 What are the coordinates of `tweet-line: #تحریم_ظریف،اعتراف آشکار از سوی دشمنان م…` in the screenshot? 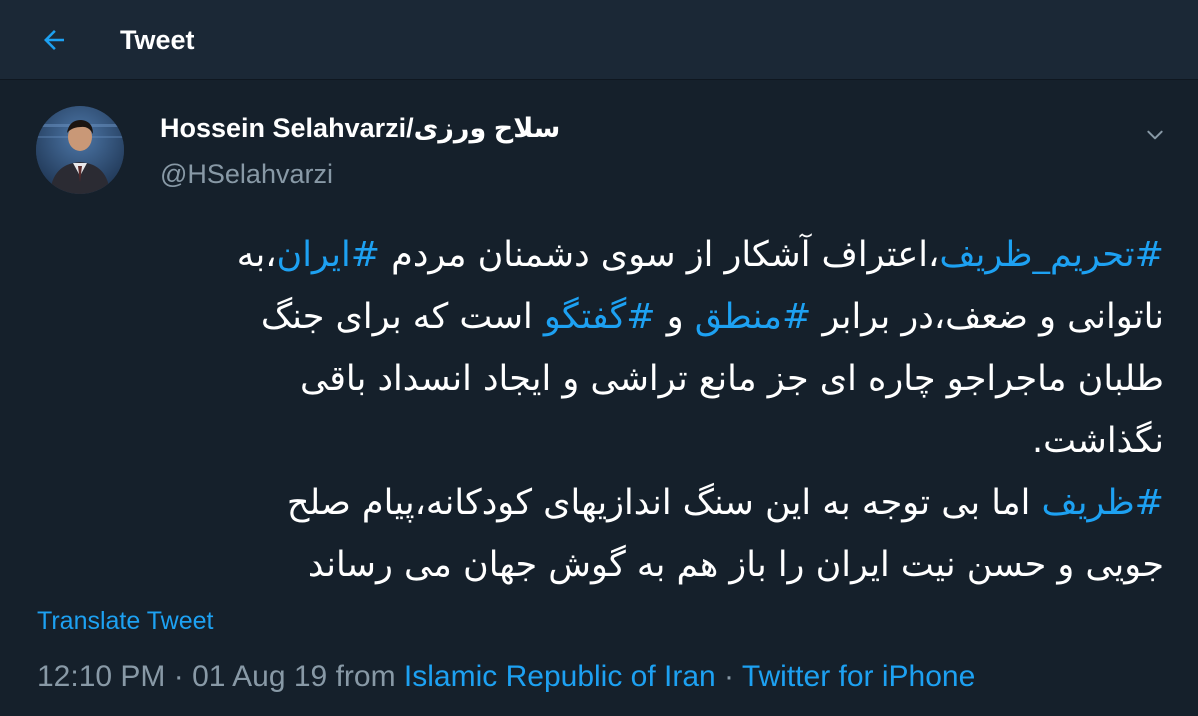 It's located at (632, 255).